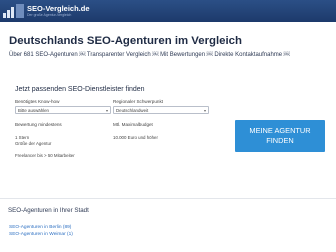 The height and width of the screenshot is (252, 336). I want to click on region-select: Deutschlandweit ▾, so click(161, 110).